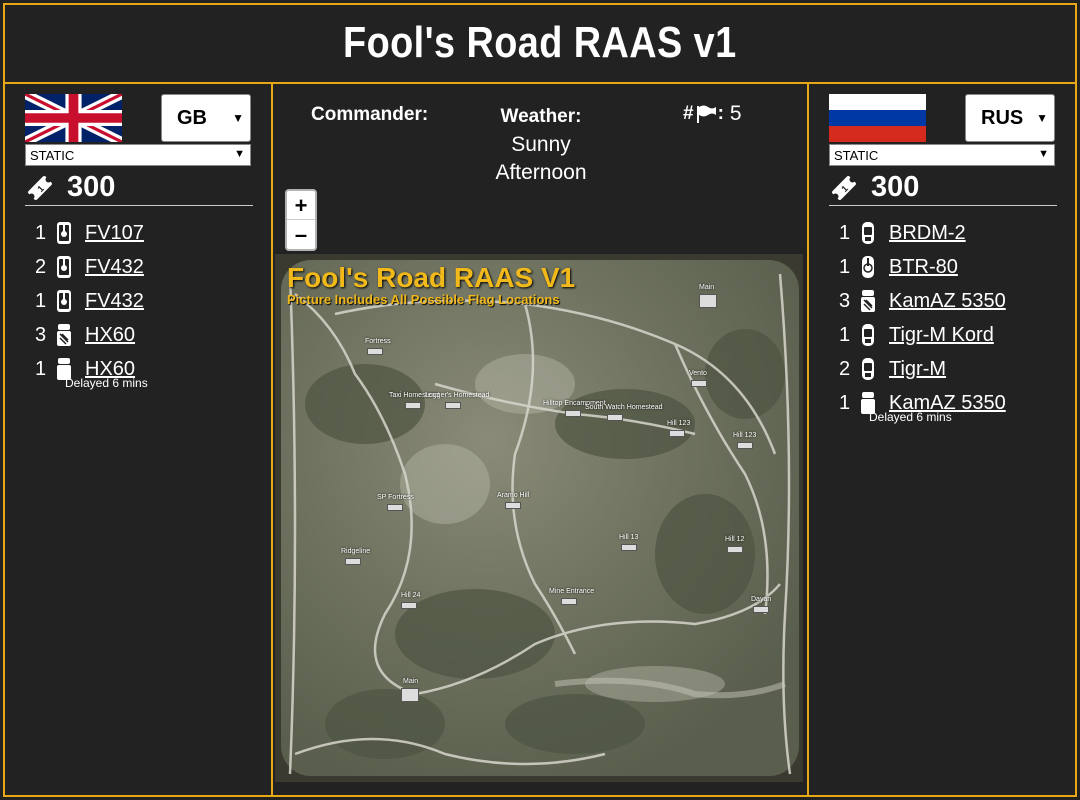 This screenshot has width=1080, height=800. Describe the element at coordinates (761, 599) in the screenshot. I see `map-poi-label: Dayan` at that location.